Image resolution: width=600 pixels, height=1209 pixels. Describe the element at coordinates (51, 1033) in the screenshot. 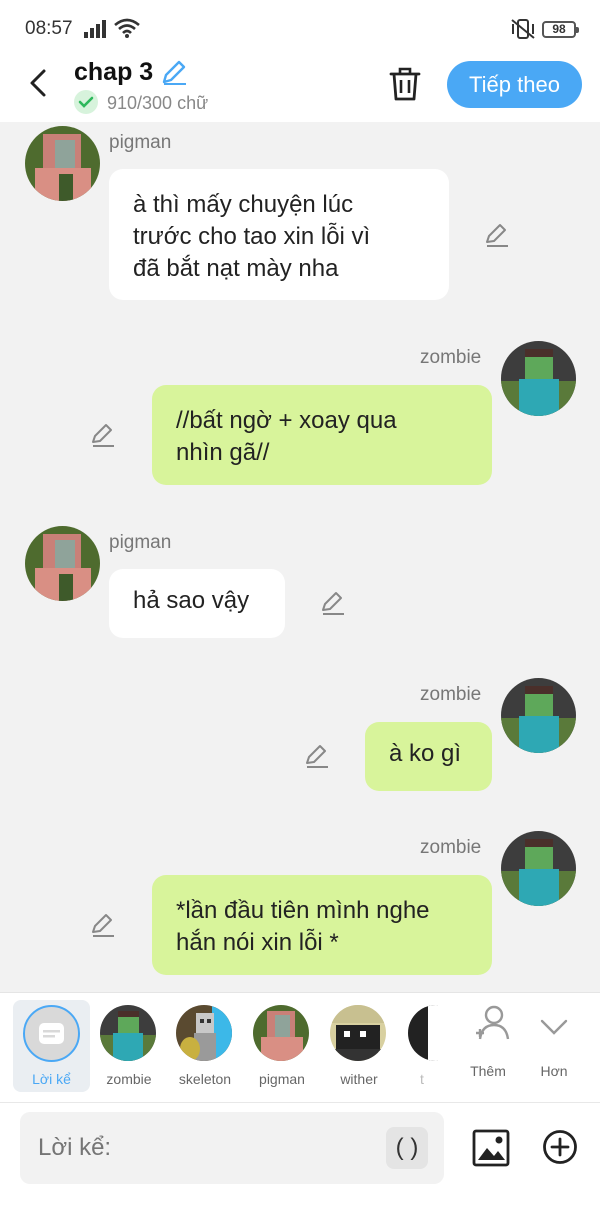

I see `narrator-icon` at that location.